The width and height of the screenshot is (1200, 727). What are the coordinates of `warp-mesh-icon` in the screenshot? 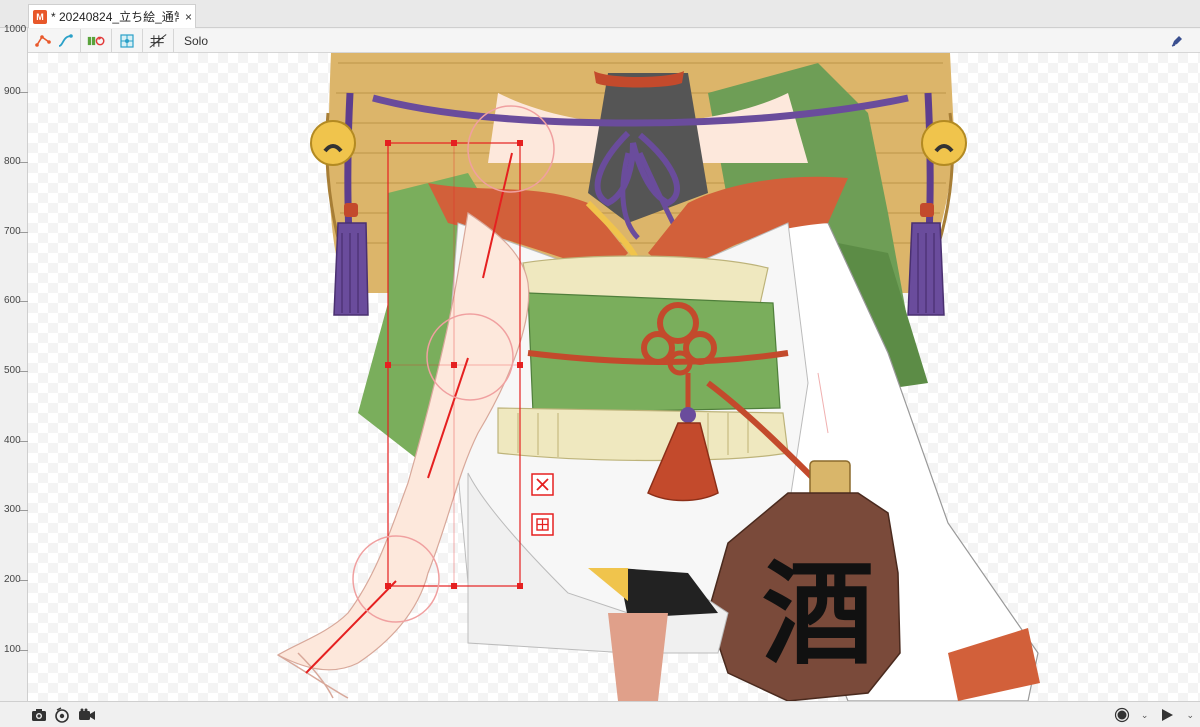 It's located at (127, 41).